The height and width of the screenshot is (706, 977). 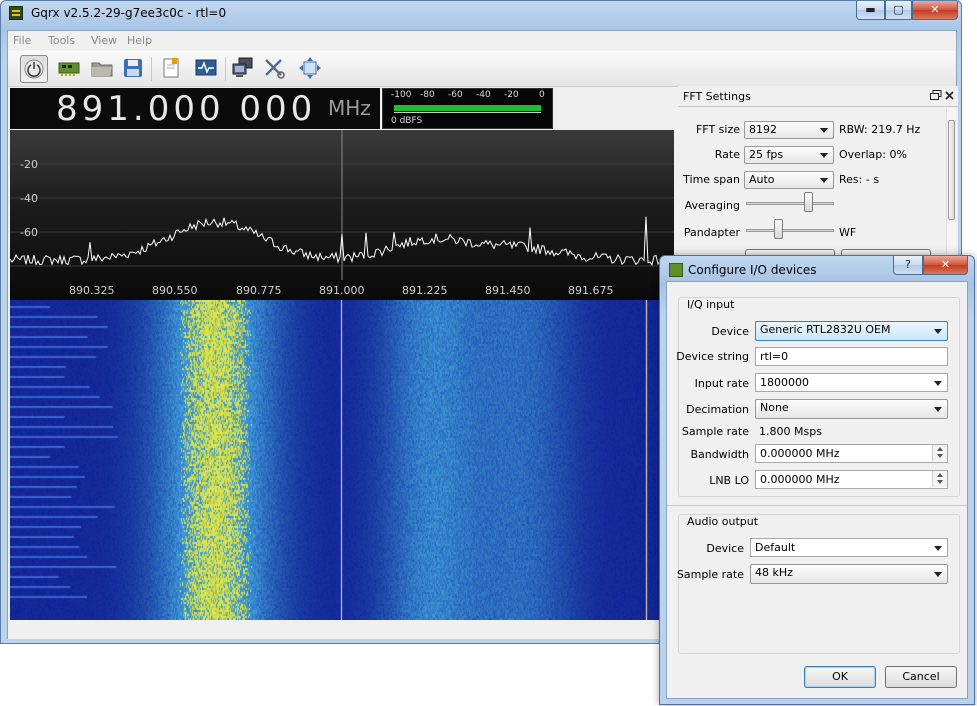 What do you see at coordinates (712, 205) in the screenshot?
I see `averaging-label: Averaging` at bounding box center [712, 205].